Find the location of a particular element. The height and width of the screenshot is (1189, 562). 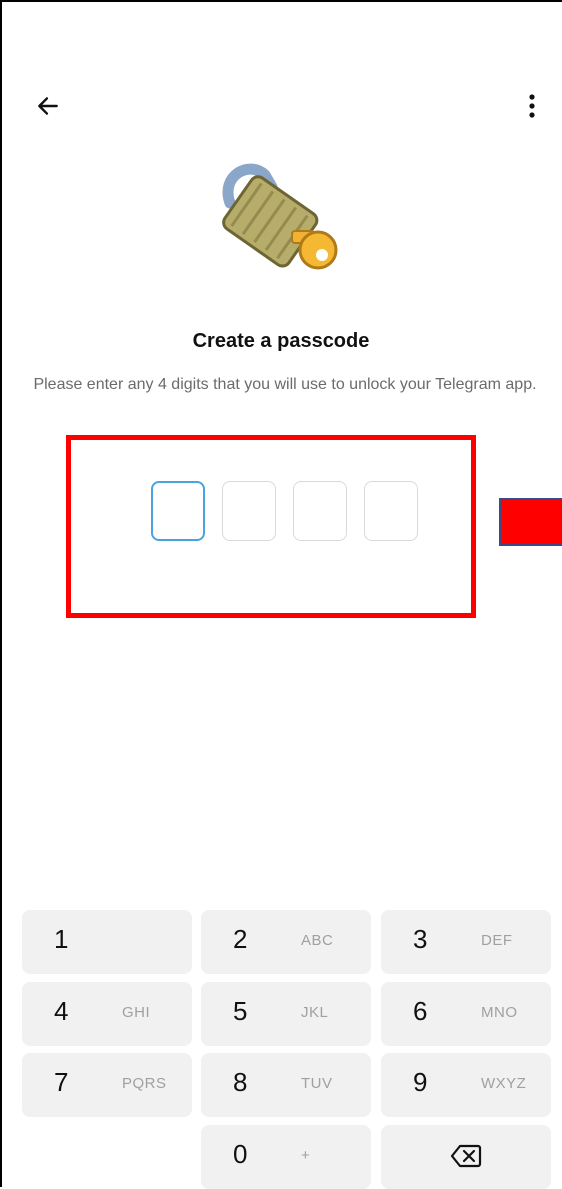

key-2: 2 ABC is located at coordinates (286, 942).